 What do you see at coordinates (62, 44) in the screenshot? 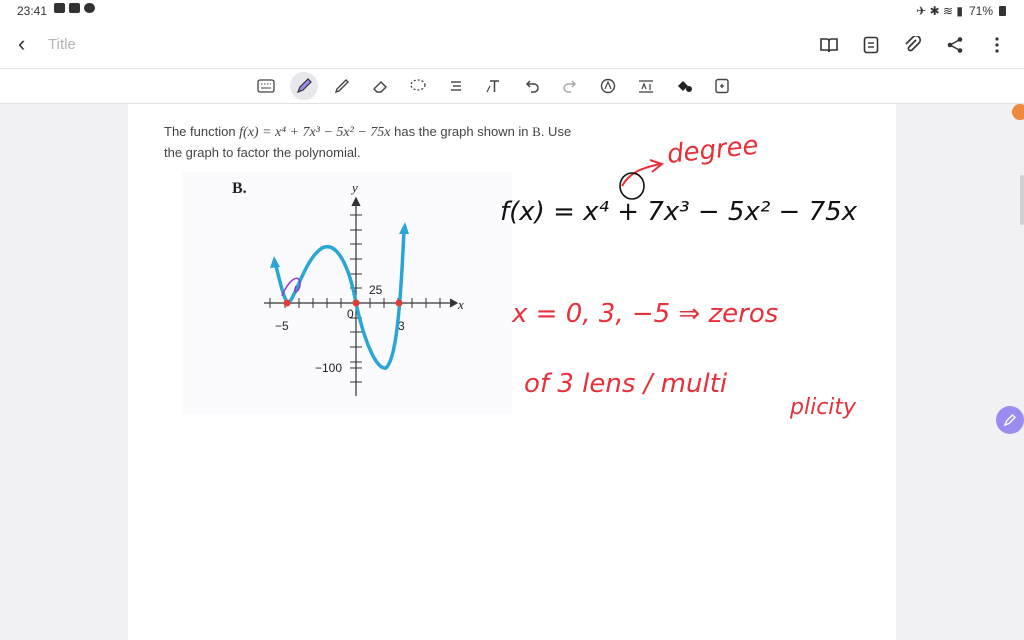
I see `note-title: Title` at bounding box center [62, 44].